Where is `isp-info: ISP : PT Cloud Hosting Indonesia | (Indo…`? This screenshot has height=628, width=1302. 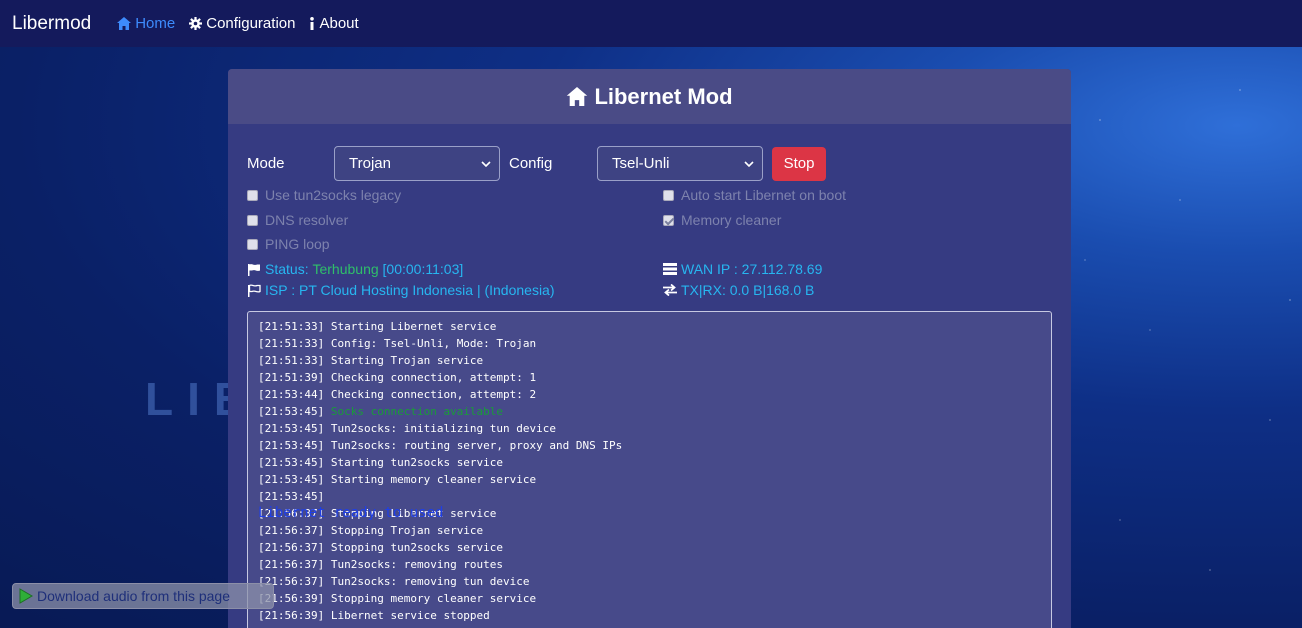 isp-info: ISP : PT Cloud Hosting Indonesia | (Indo… is located at coordinates (401, 290).